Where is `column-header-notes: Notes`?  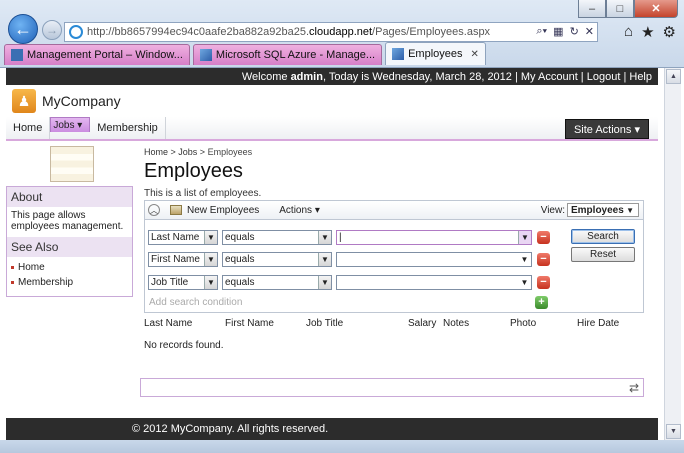 column-header-notes: Notes is located at coordinates (456, 323).